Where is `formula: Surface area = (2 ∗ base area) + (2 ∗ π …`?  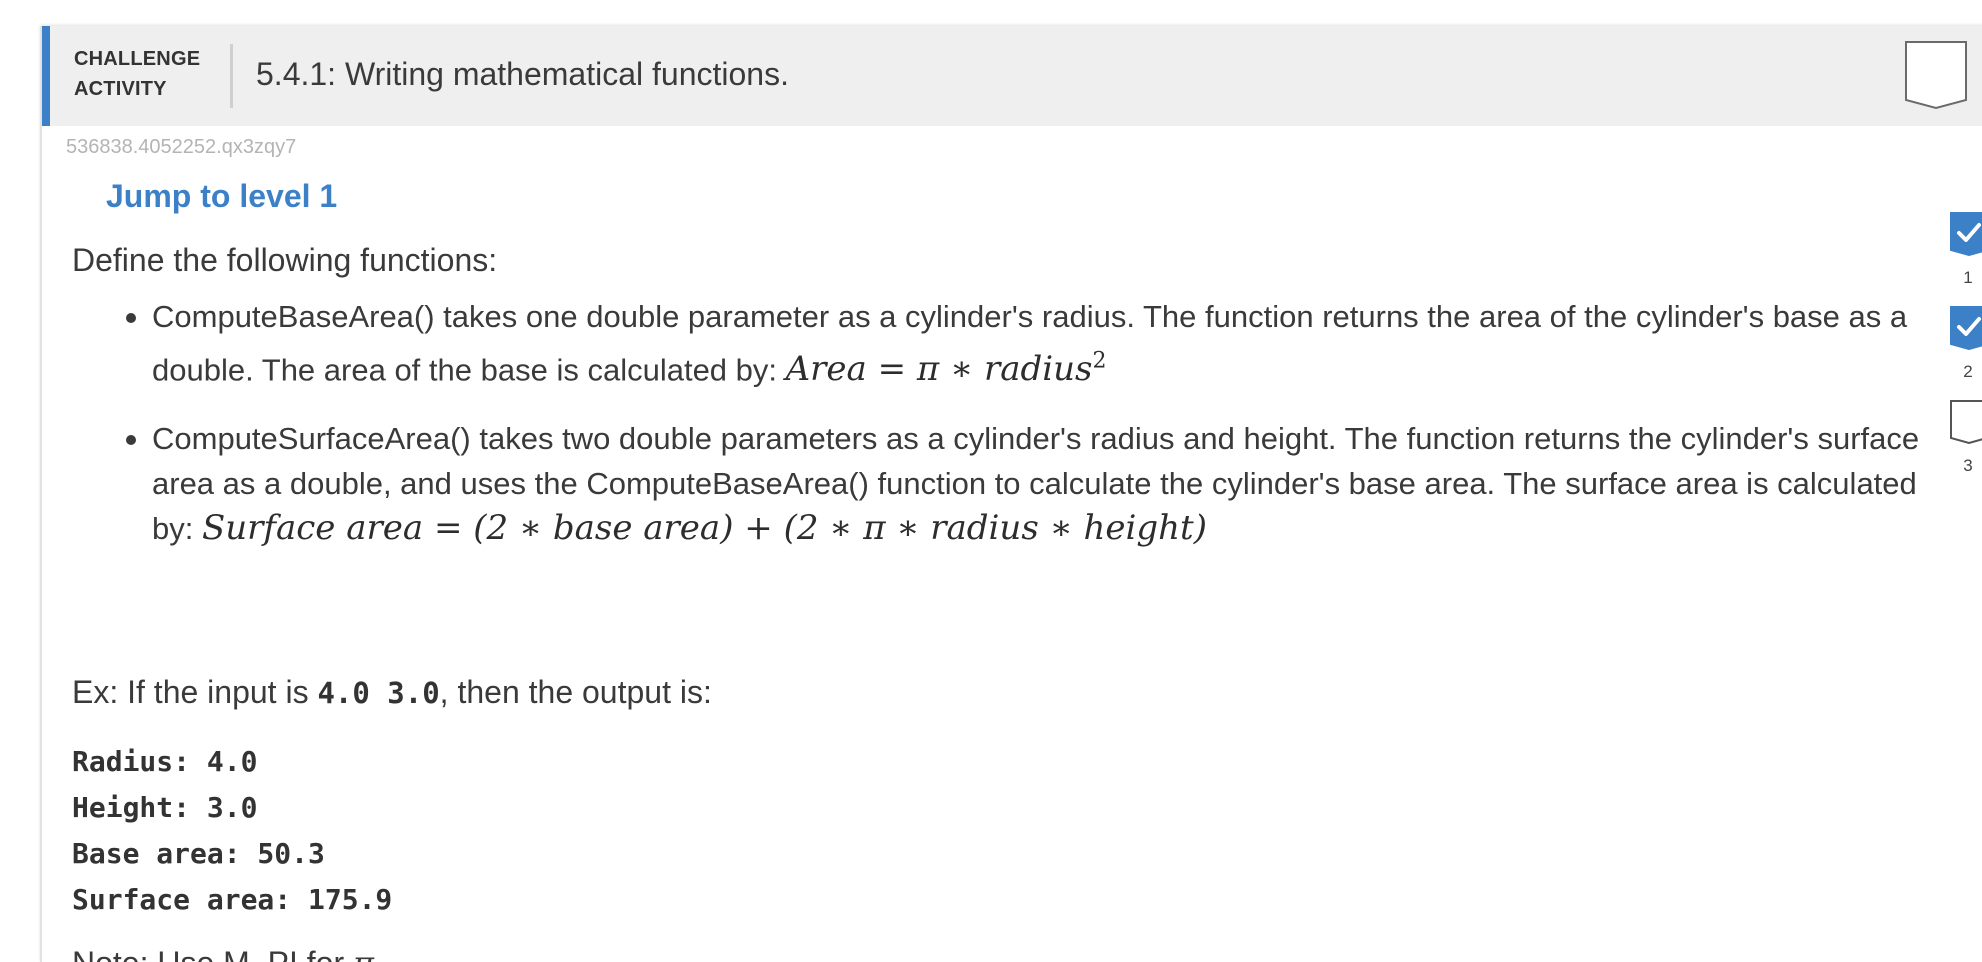 formula: Surface area = (2 ∗ base area) + (2 ∗ π … is located at coordinates (704, 528).